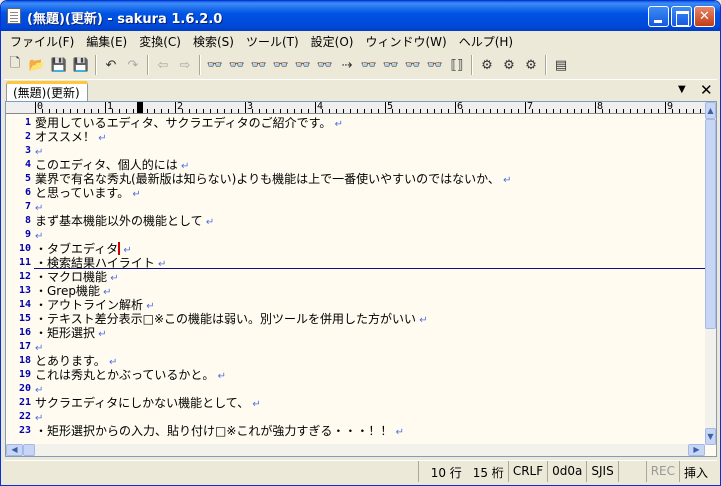 The width and height of the screenshot is (721, 486). Describe the element at coordinates (706, 90) in the screenshot. I see `tab-close-icon: ✕` at that location.